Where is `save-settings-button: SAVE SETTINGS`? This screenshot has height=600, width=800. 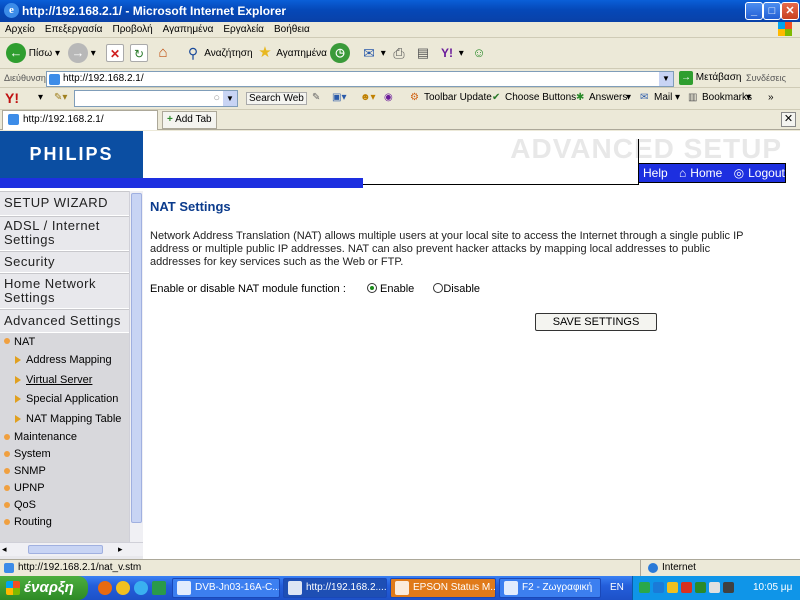
save-settings-button: SAVE SETTINGS is located at coordinates (596, 322).